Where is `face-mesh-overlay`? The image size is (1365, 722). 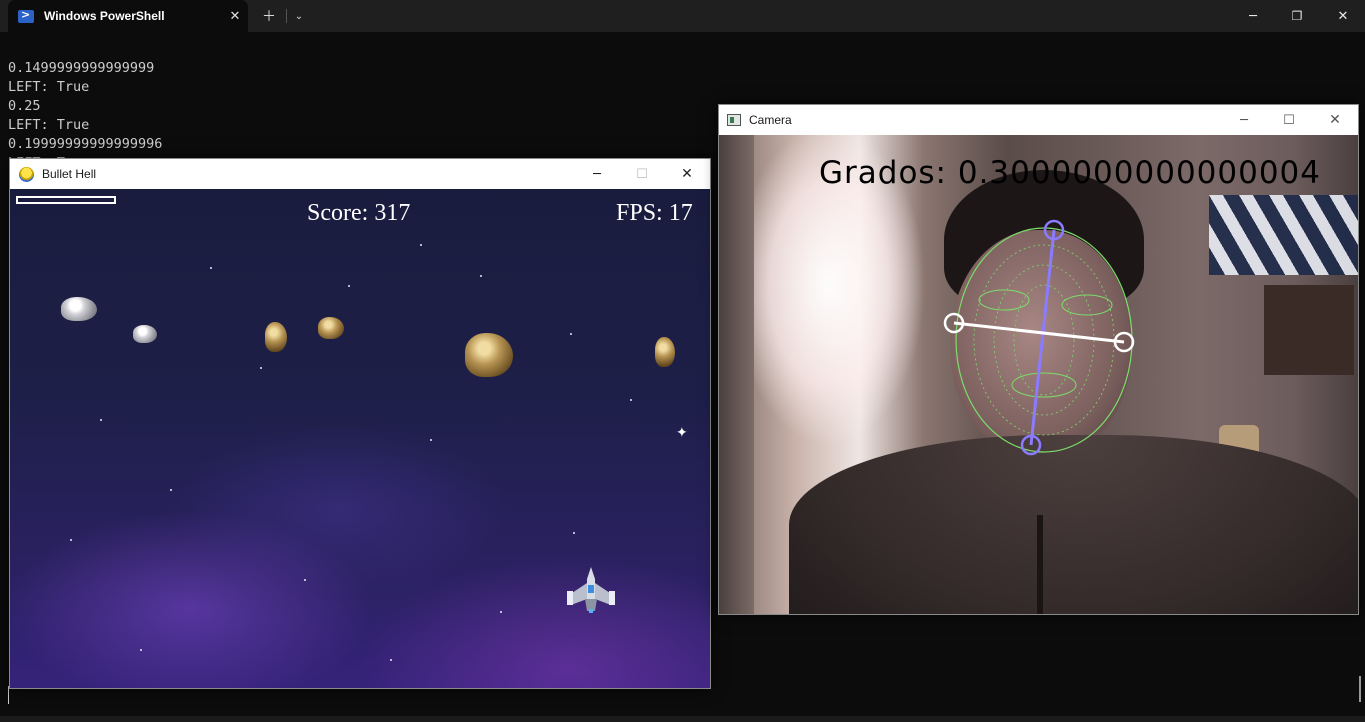 face-mesh-overlay is located at coordinates (1039, 337).